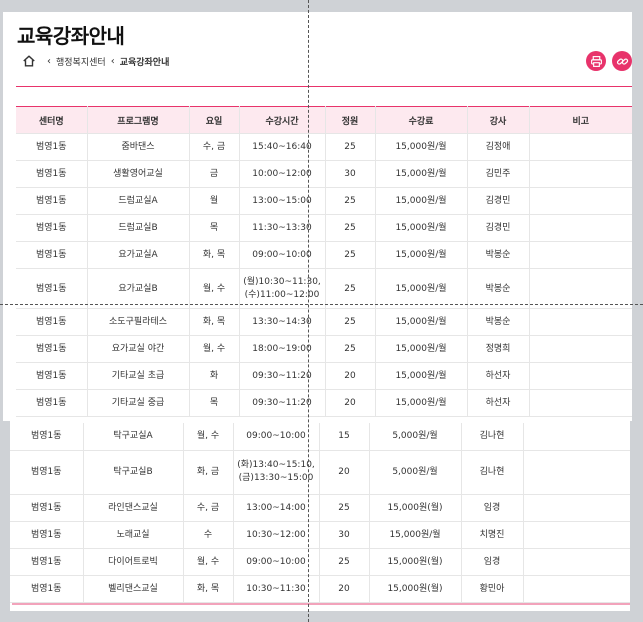 This screenshot has width=643, height=622. I want to click on home-icon, so click(29, 61).